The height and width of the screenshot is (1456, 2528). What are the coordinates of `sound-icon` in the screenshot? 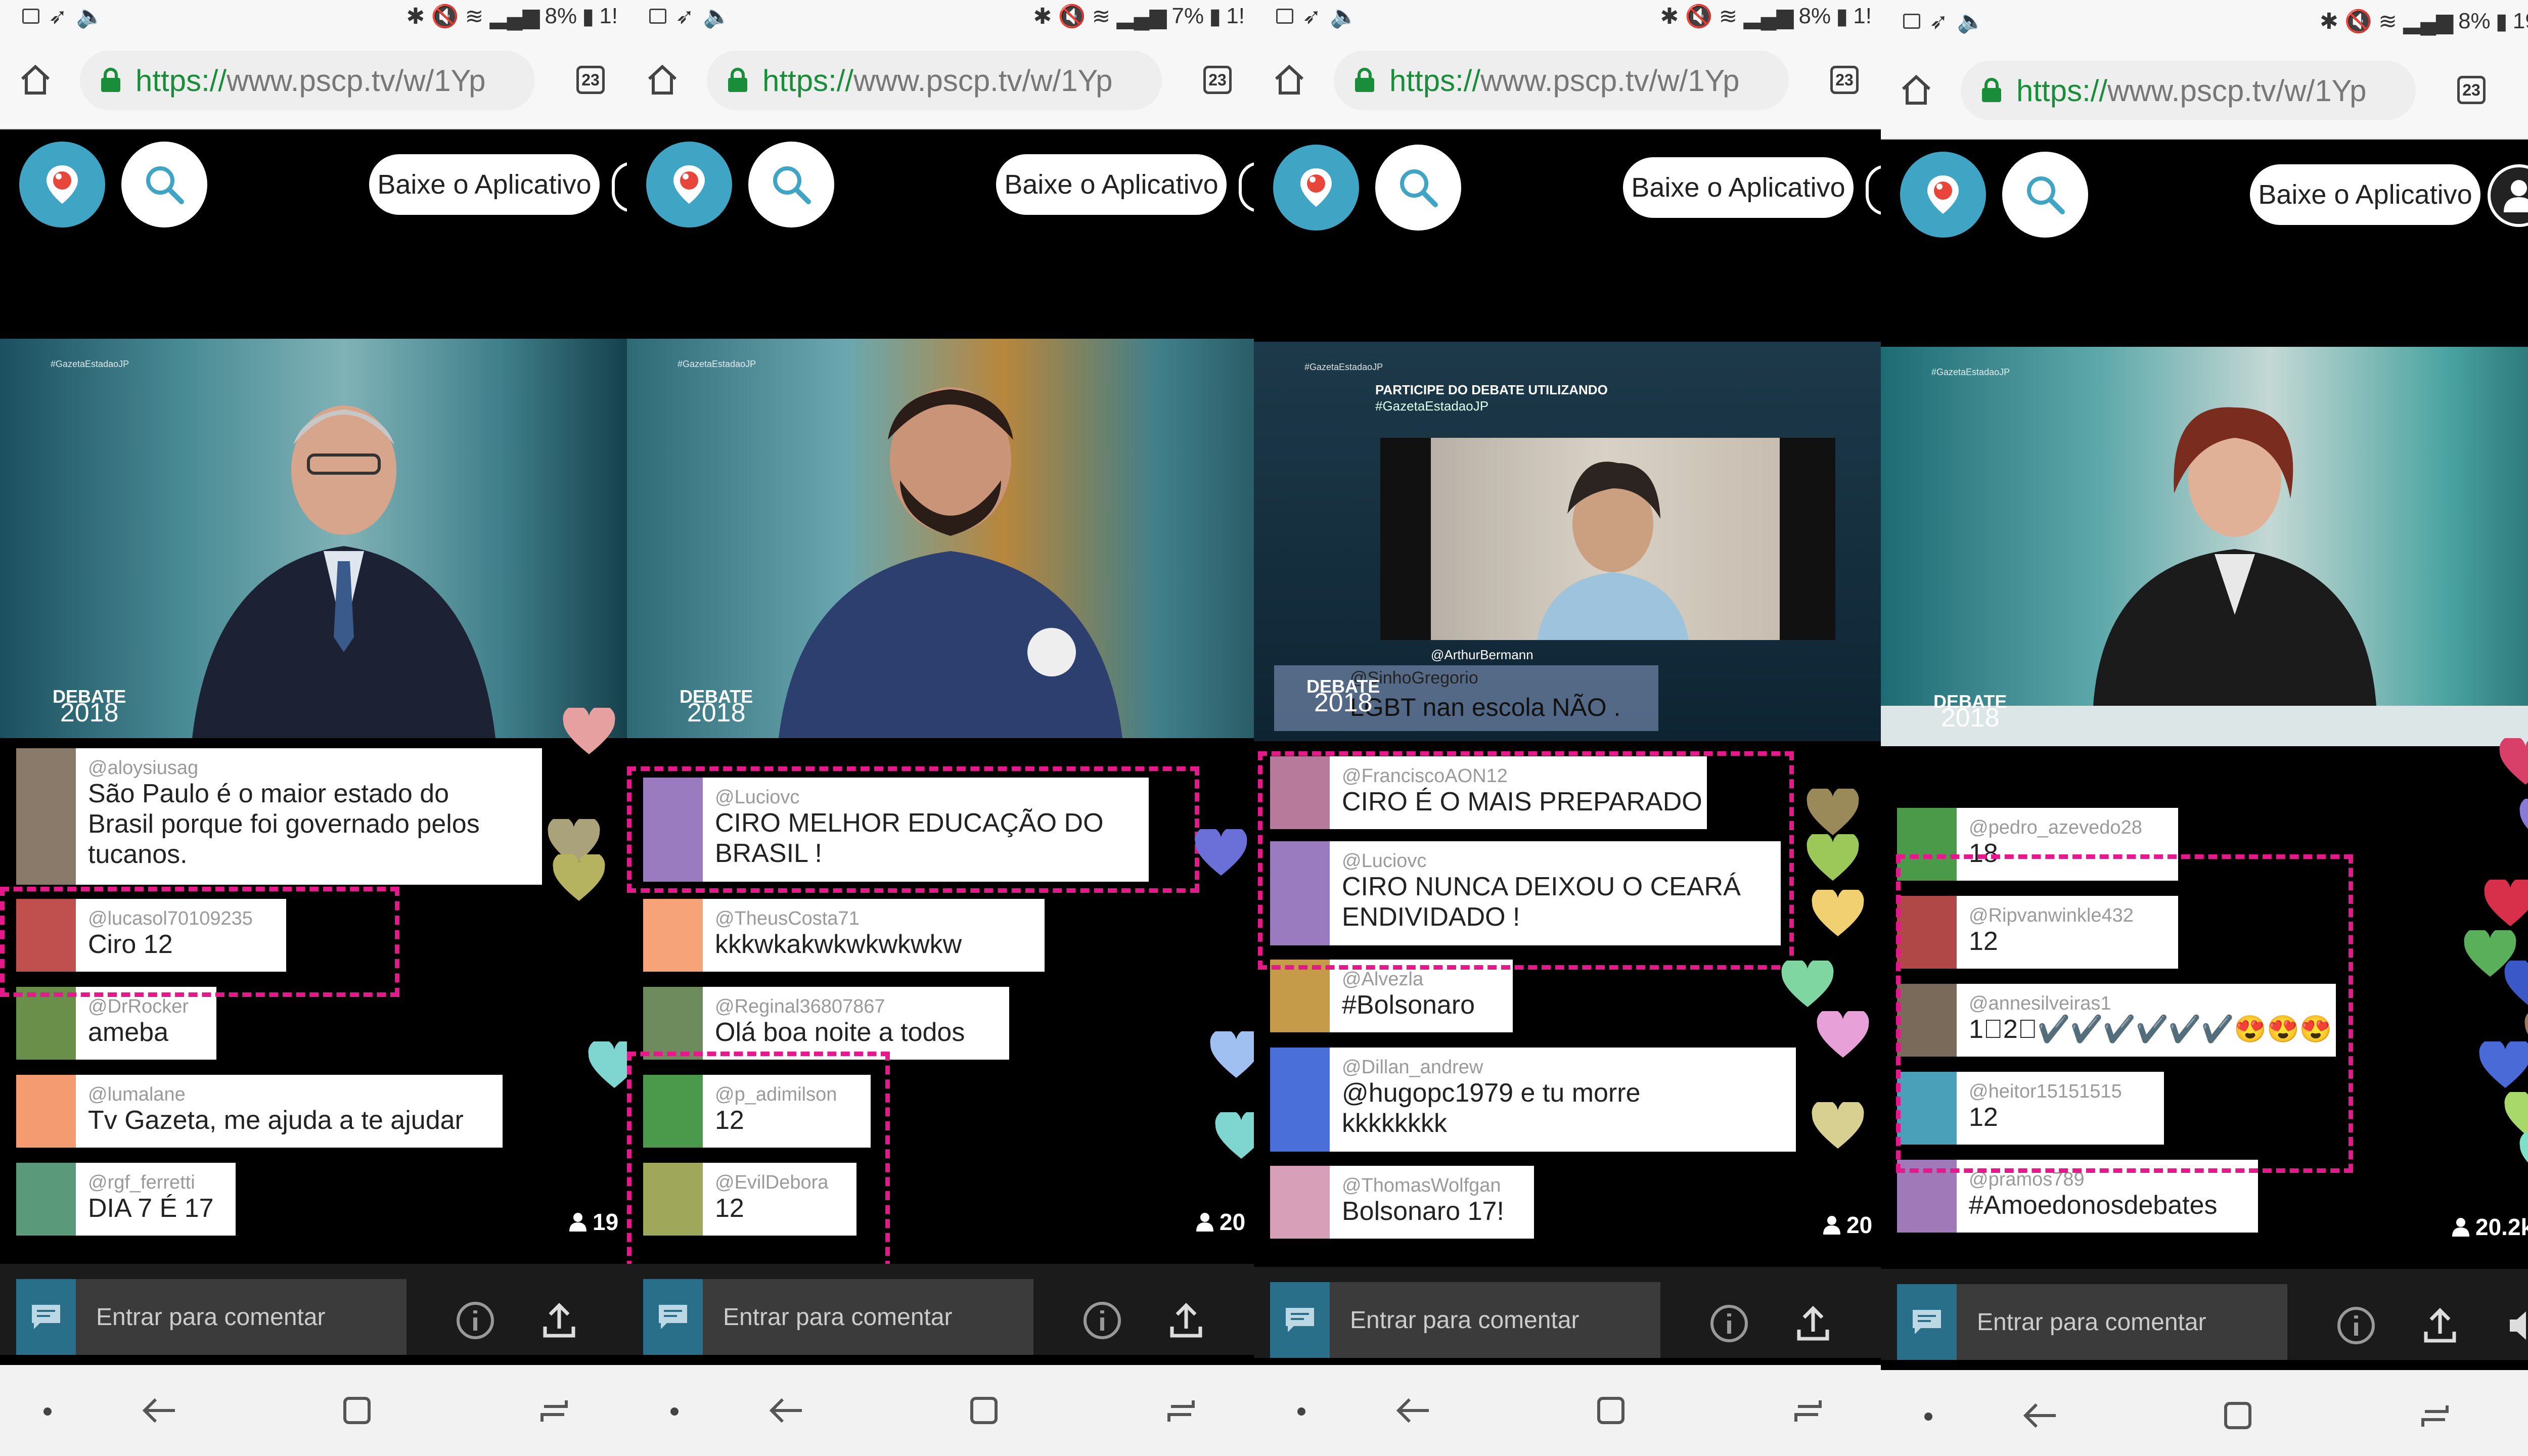 It's located at (2517, 1325).